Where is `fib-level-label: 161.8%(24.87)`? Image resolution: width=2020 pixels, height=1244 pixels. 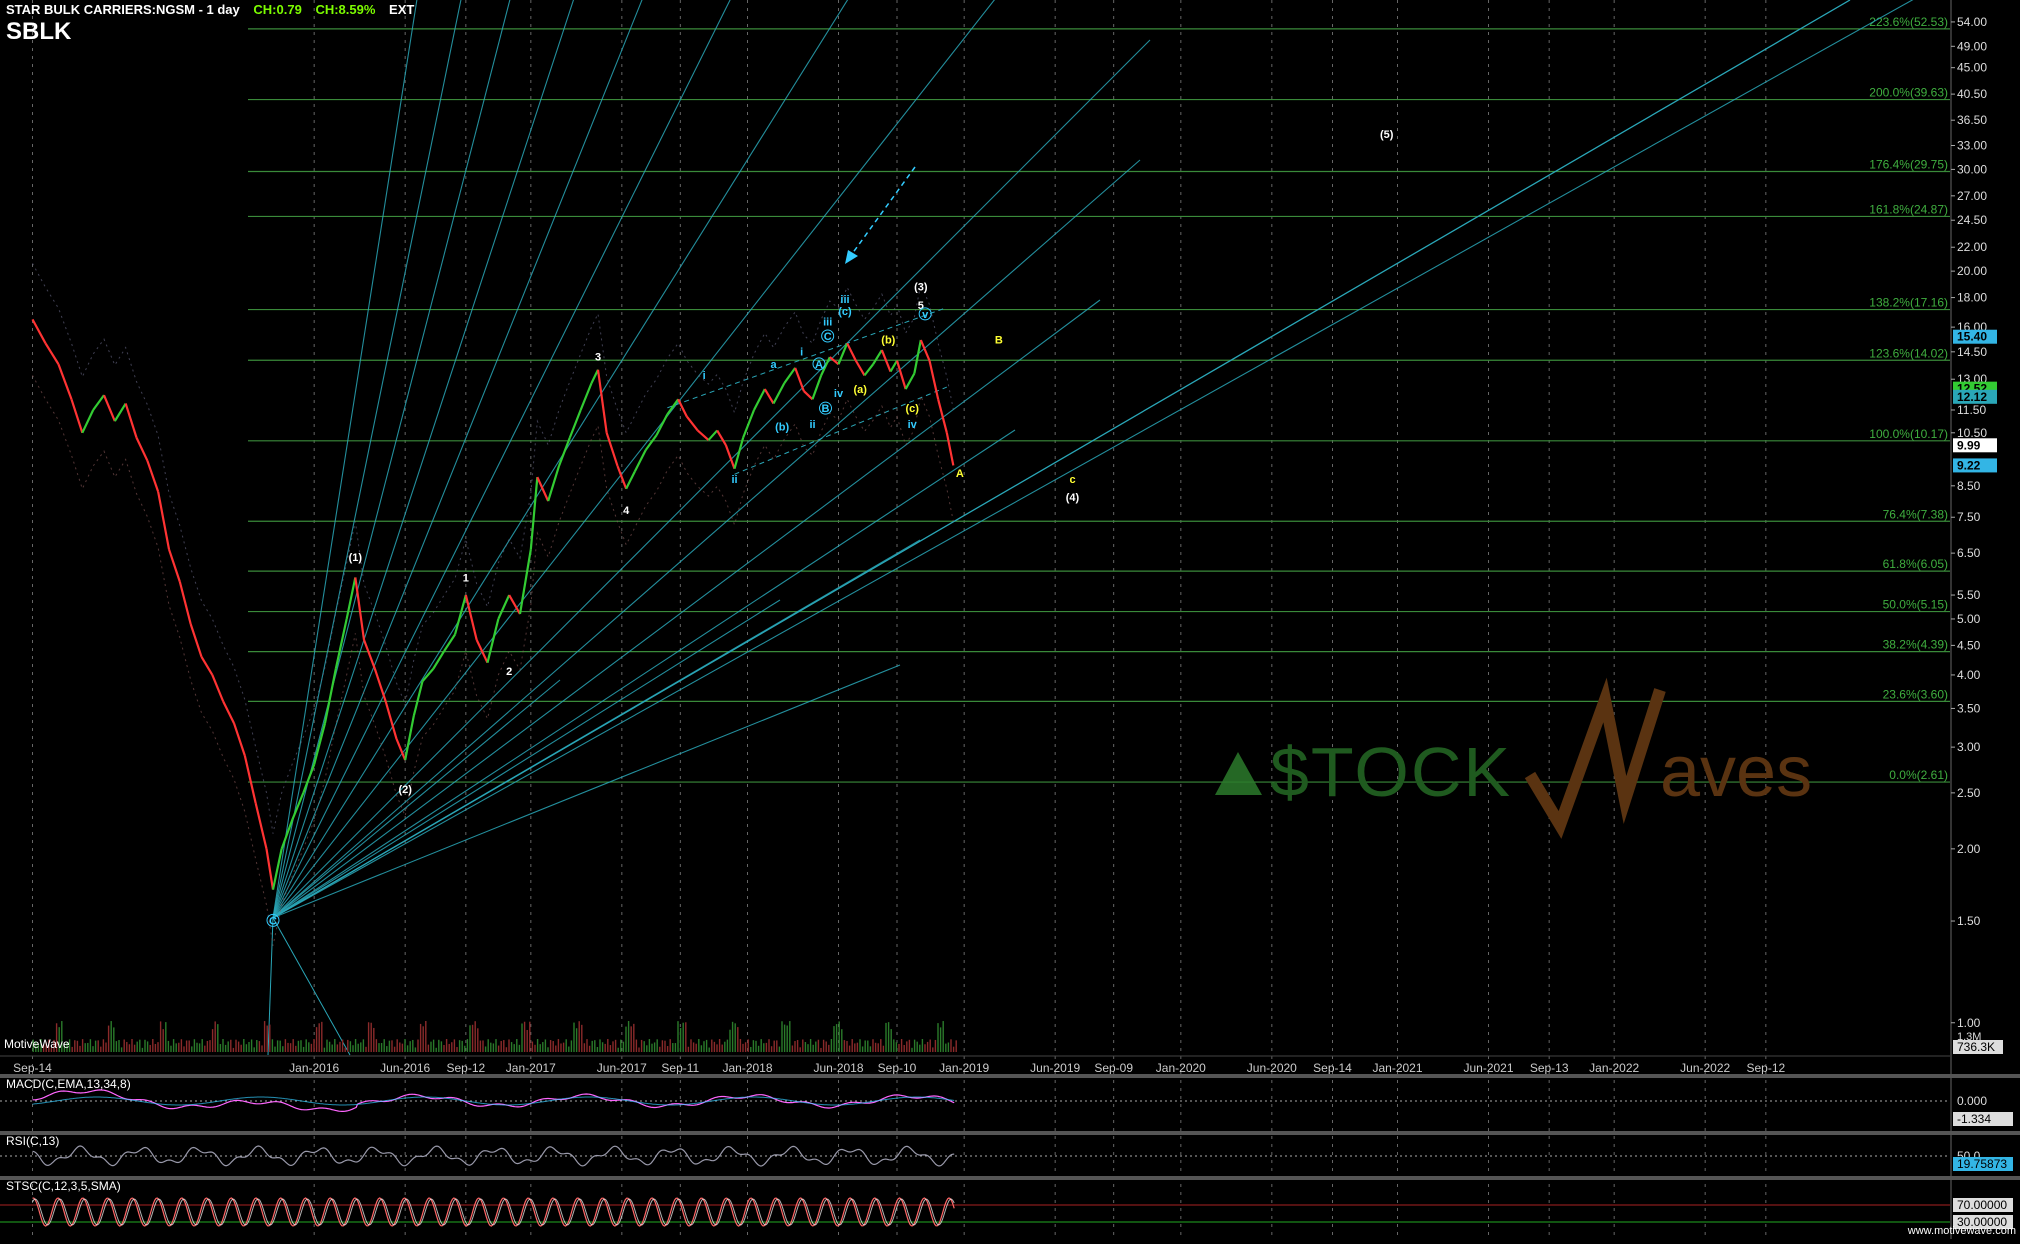 fib-level-label: 161.8%(24.87) is located at coordinates (1908, 209).